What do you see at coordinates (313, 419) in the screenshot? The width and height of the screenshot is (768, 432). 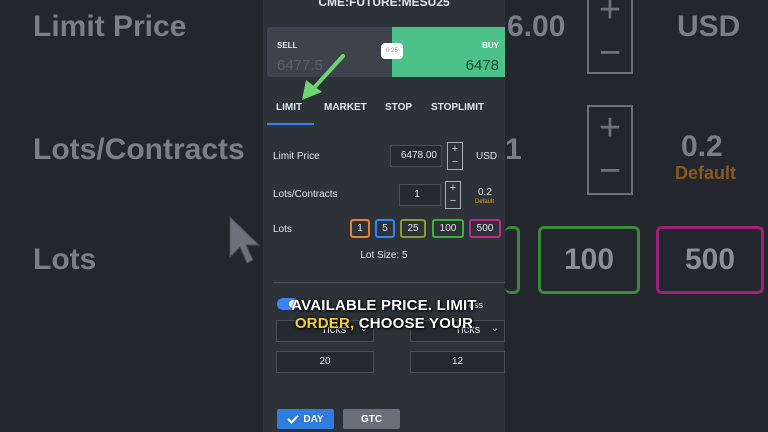 I see `day-button-label: DAY` at bounding box center [313, 419].